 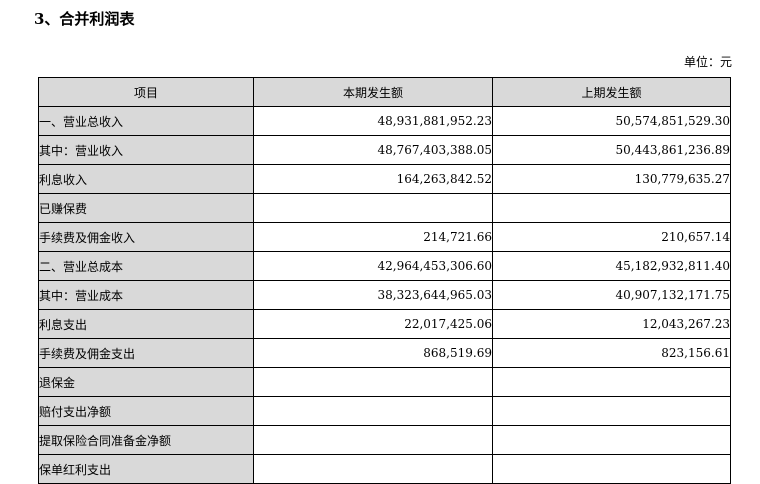 I want to click on previous-value: 50,574,851,529.30, so click(x=611, y=121).